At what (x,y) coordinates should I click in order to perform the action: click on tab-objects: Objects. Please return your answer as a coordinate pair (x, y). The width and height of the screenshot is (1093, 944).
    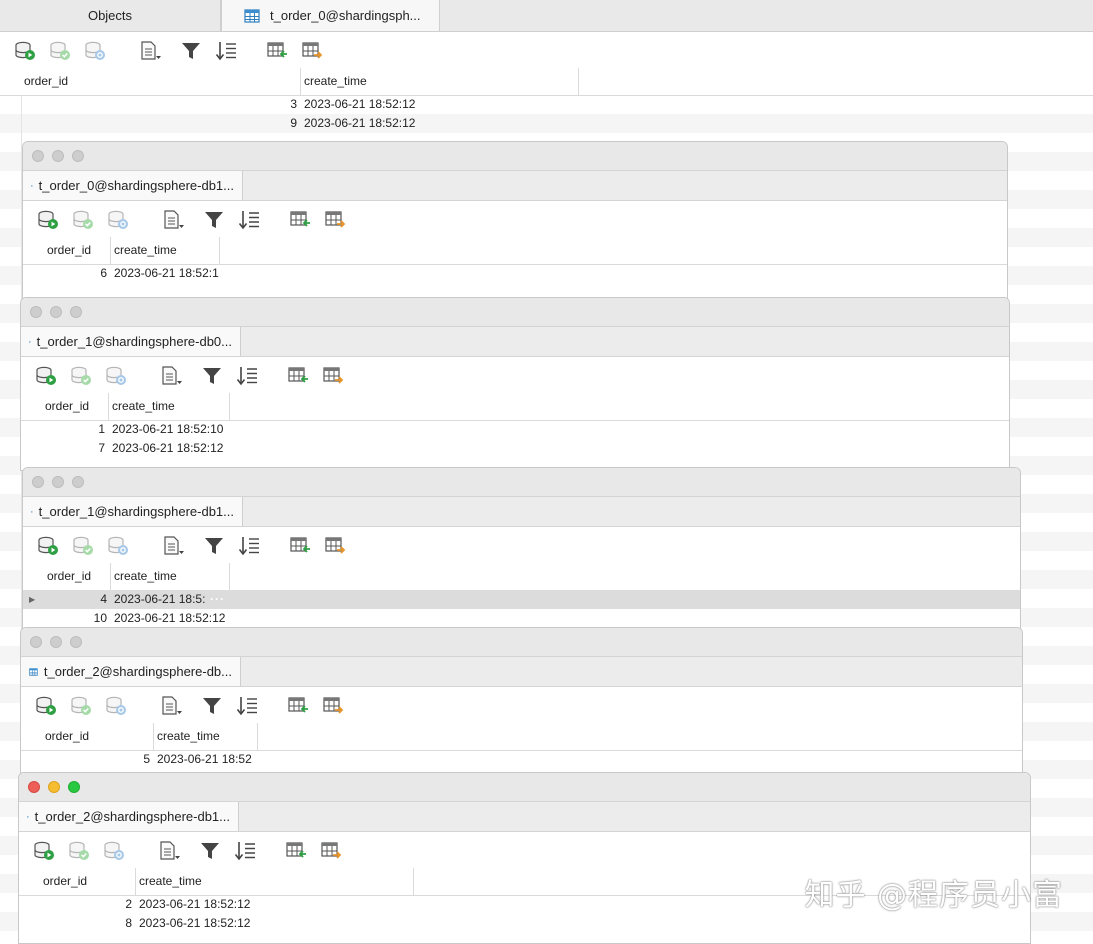
    Looking at the image, I should click on (110, 15).